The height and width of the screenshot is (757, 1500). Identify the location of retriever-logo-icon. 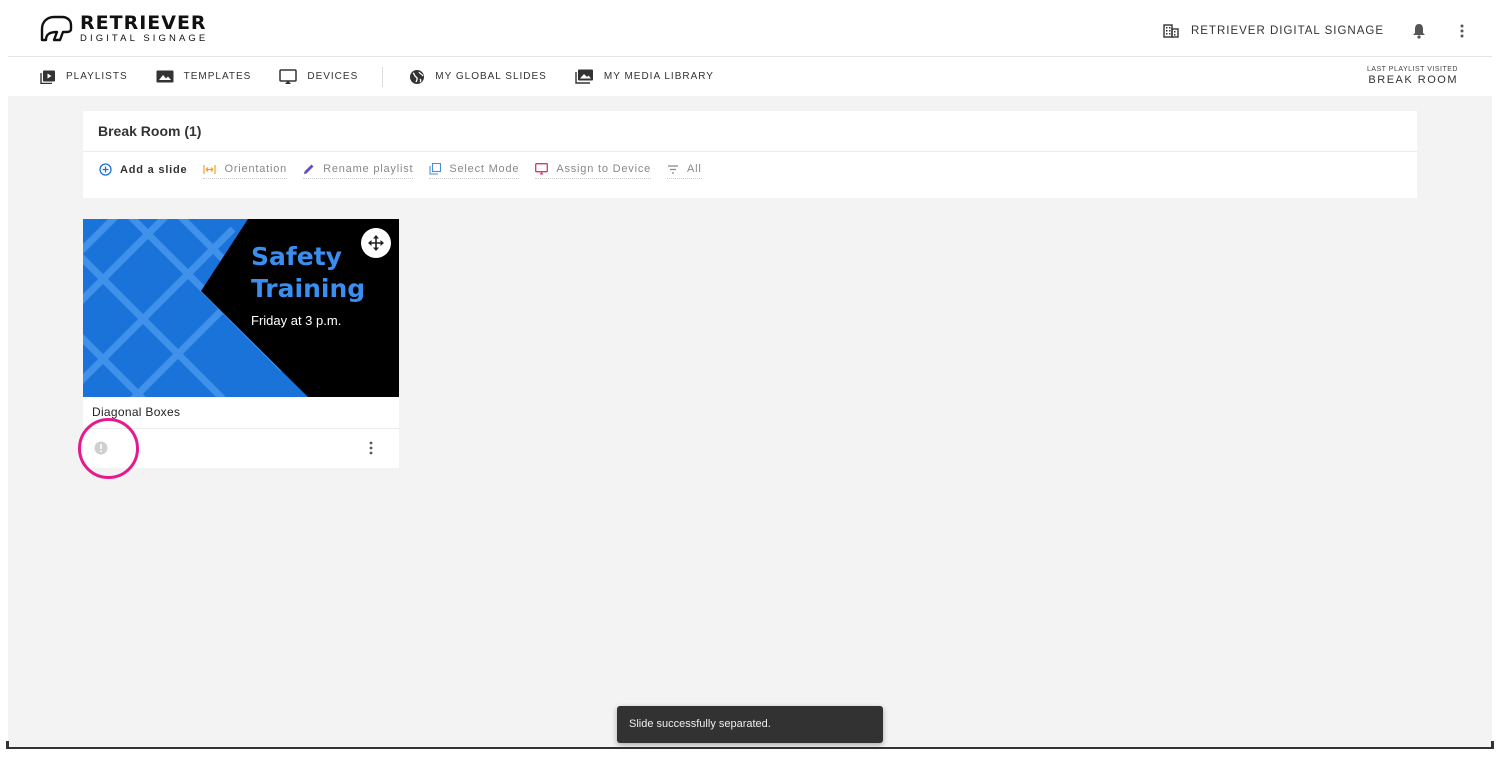
(56, 28).